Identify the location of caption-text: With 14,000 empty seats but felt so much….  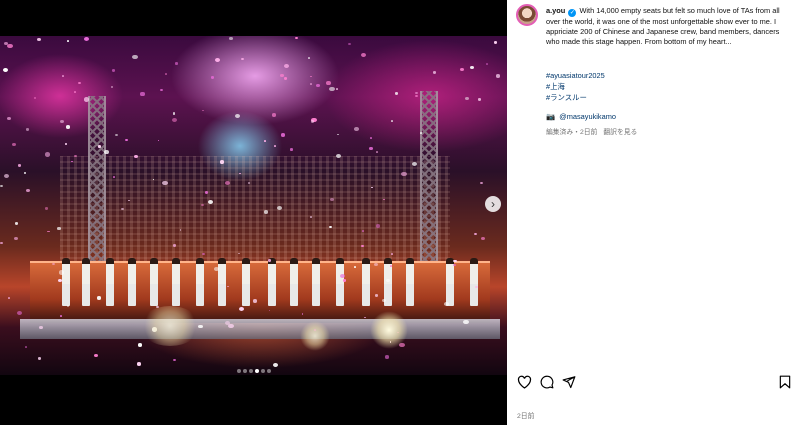
(663, 26).